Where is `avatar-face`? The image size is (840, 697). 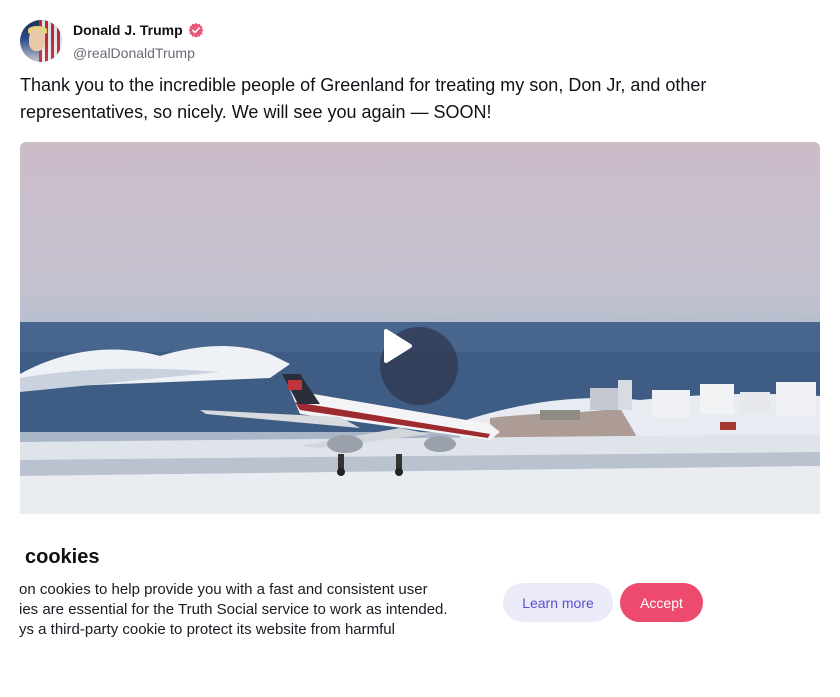
avatar-face is located at coordinates (37, 40).